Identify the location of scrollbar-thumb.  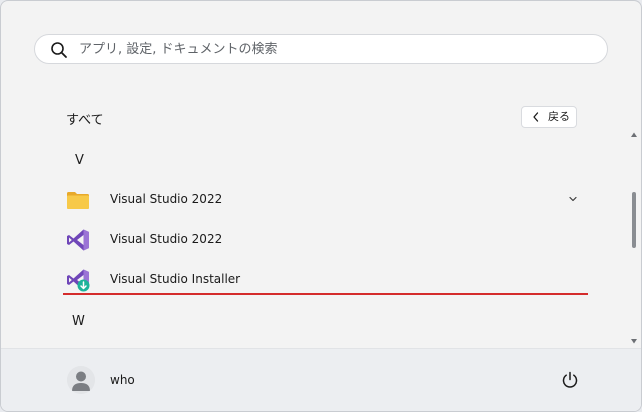
(634, 220).